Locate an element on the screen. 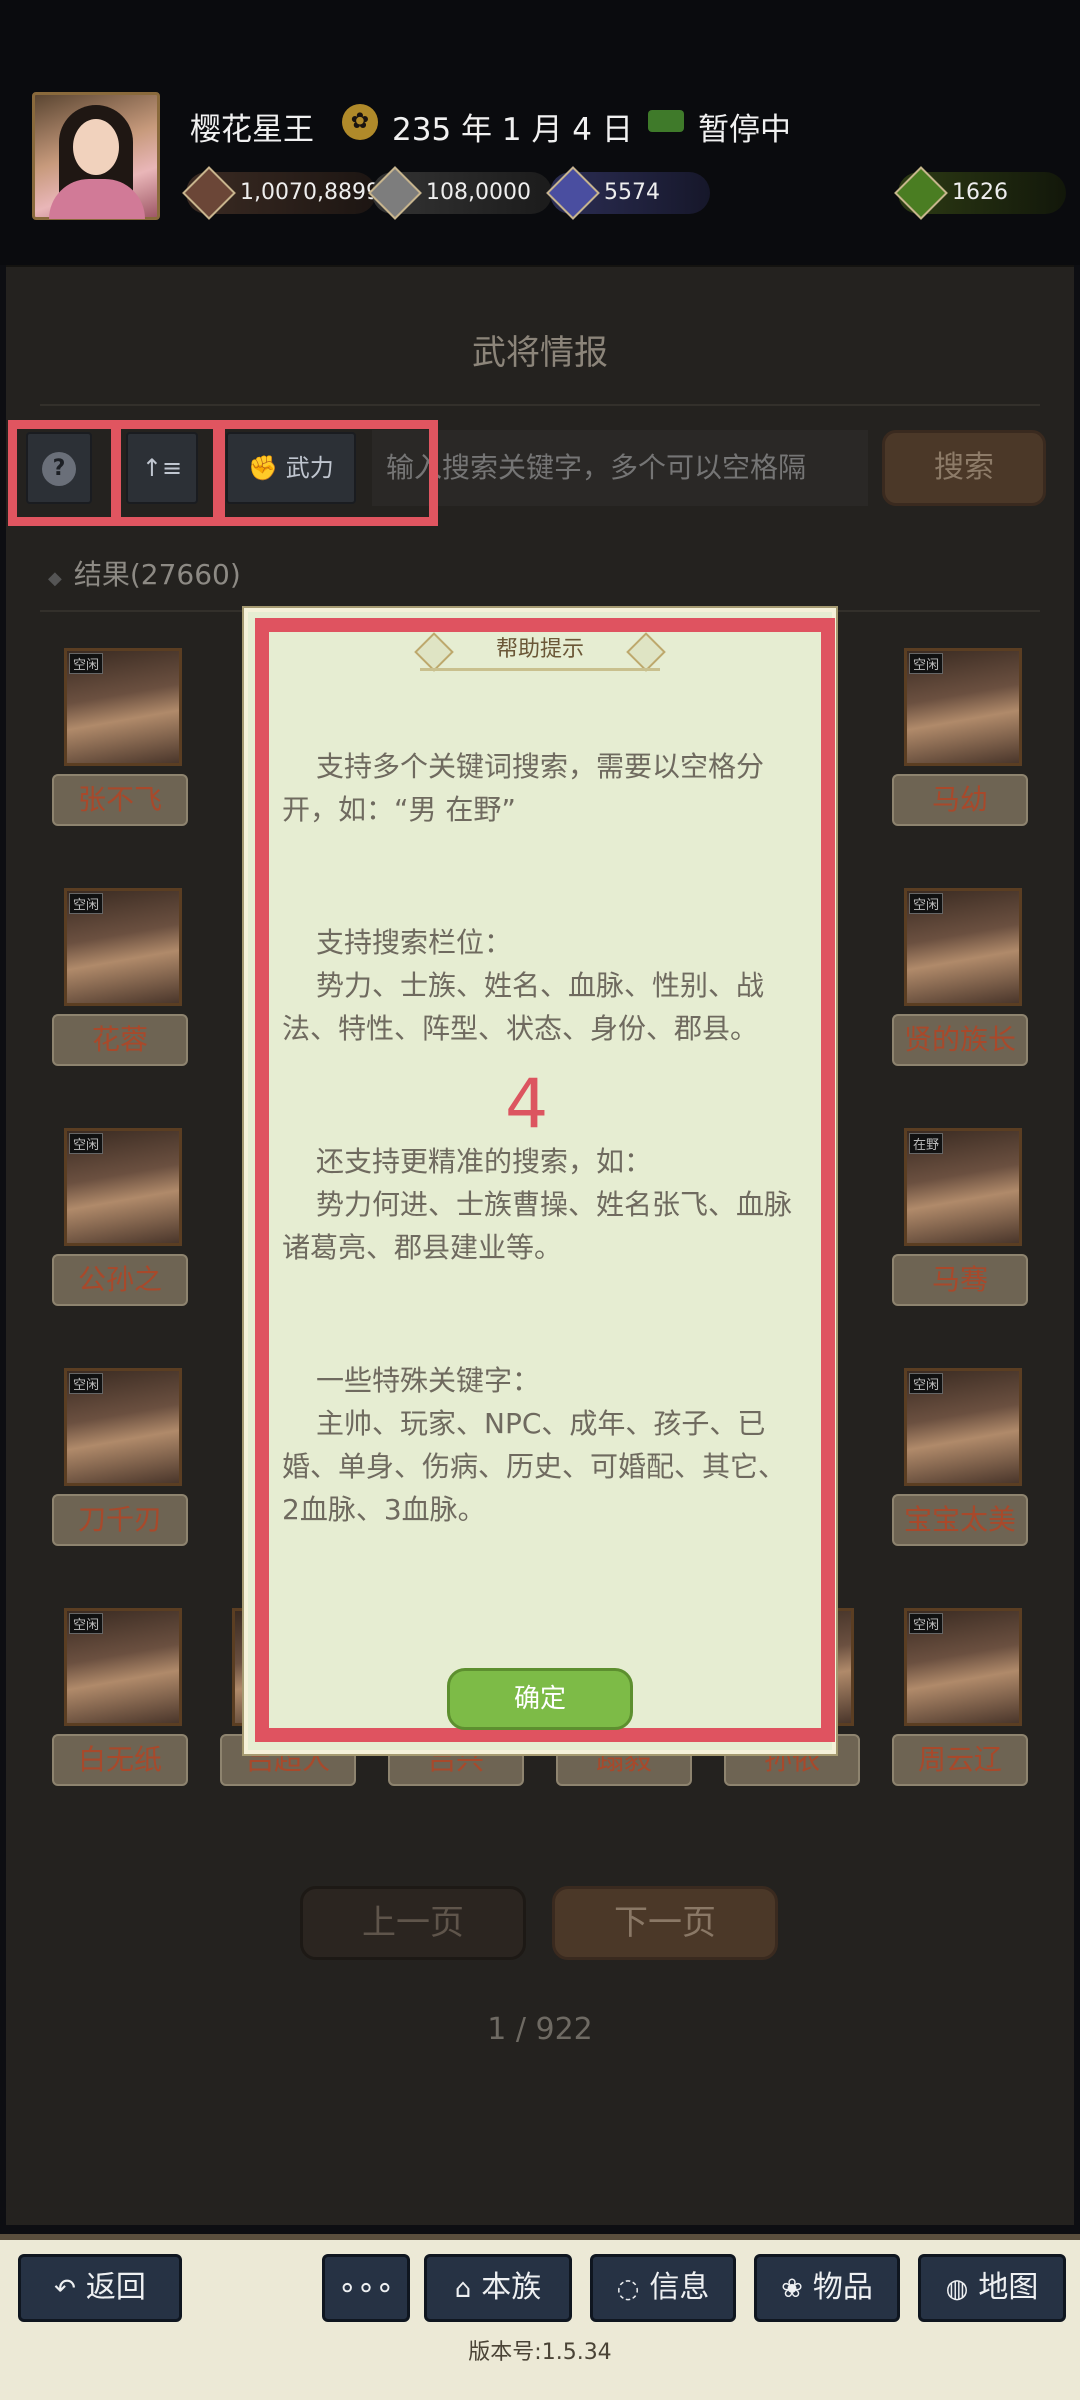  search-button: 搜索 is located at coordinates (964, 468).